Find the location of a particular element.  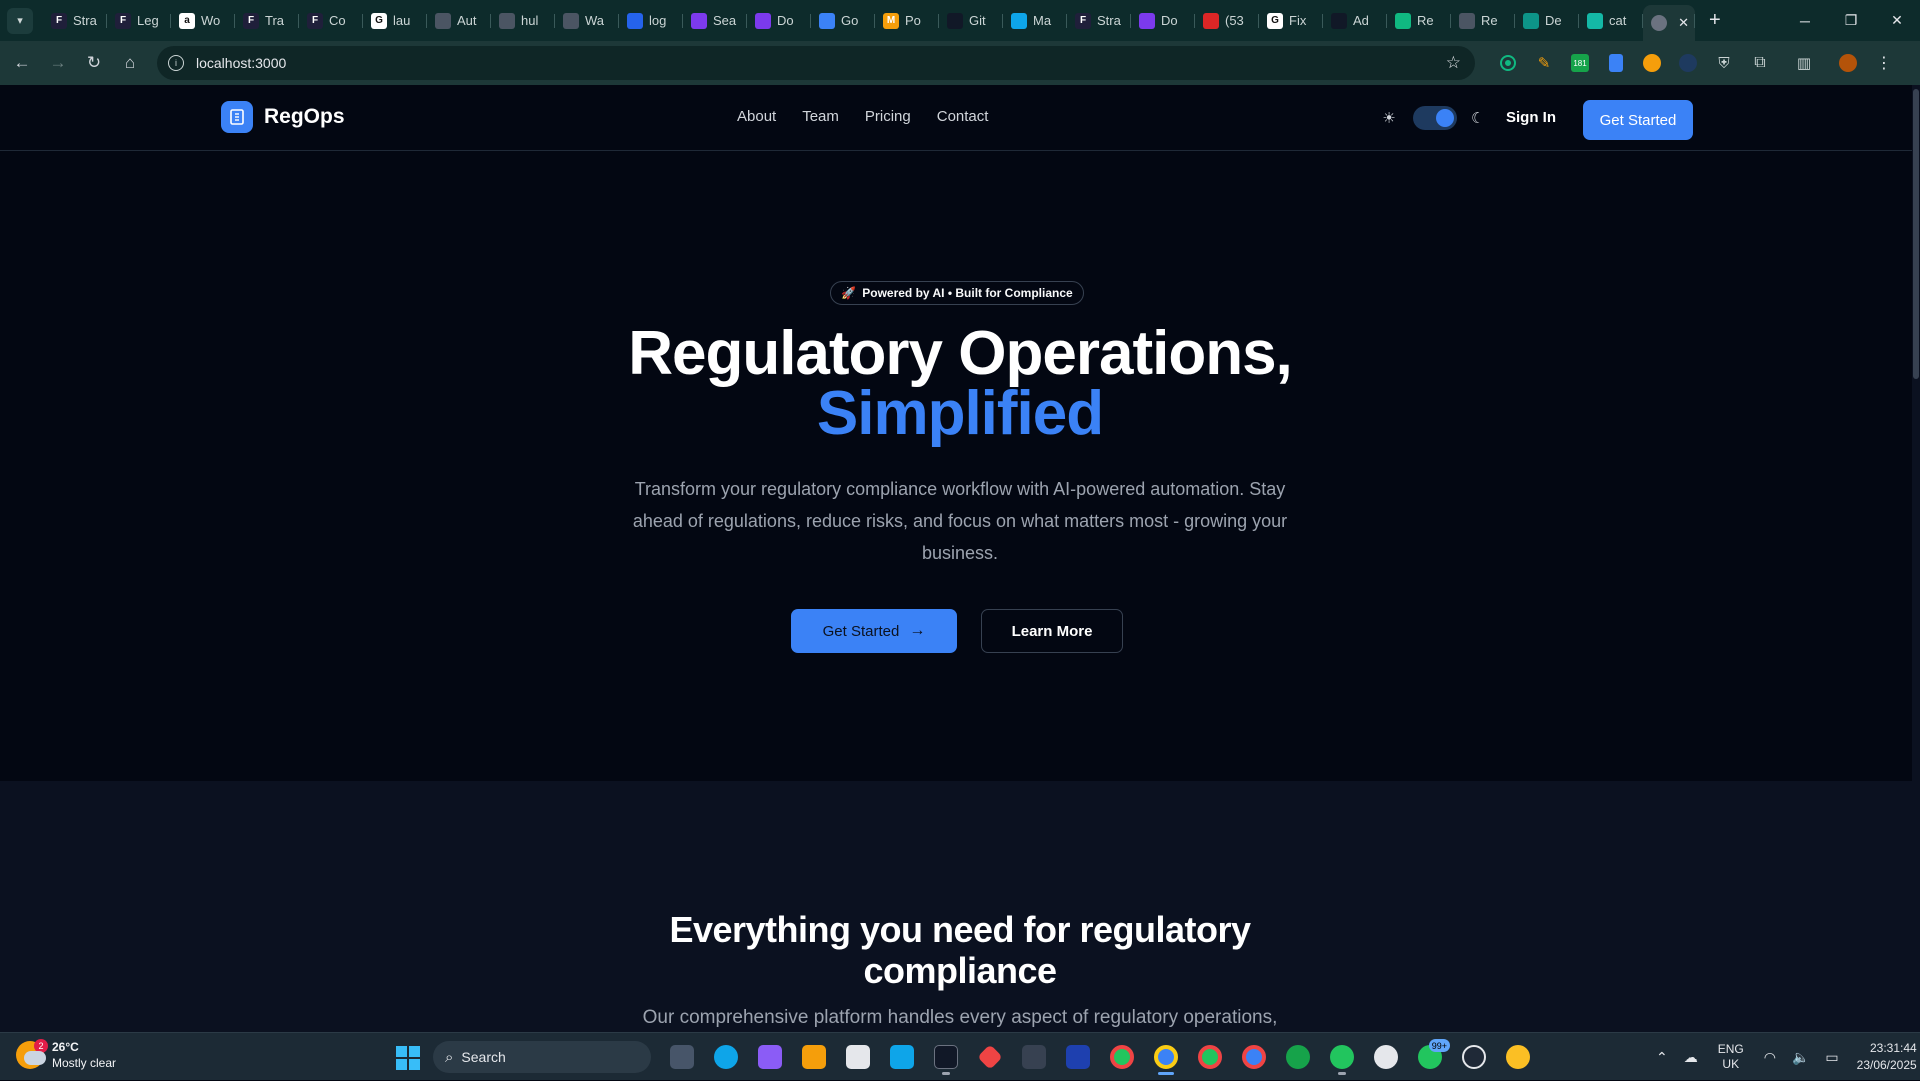

browser-tab: F Co is located at coordinates (331, 21).